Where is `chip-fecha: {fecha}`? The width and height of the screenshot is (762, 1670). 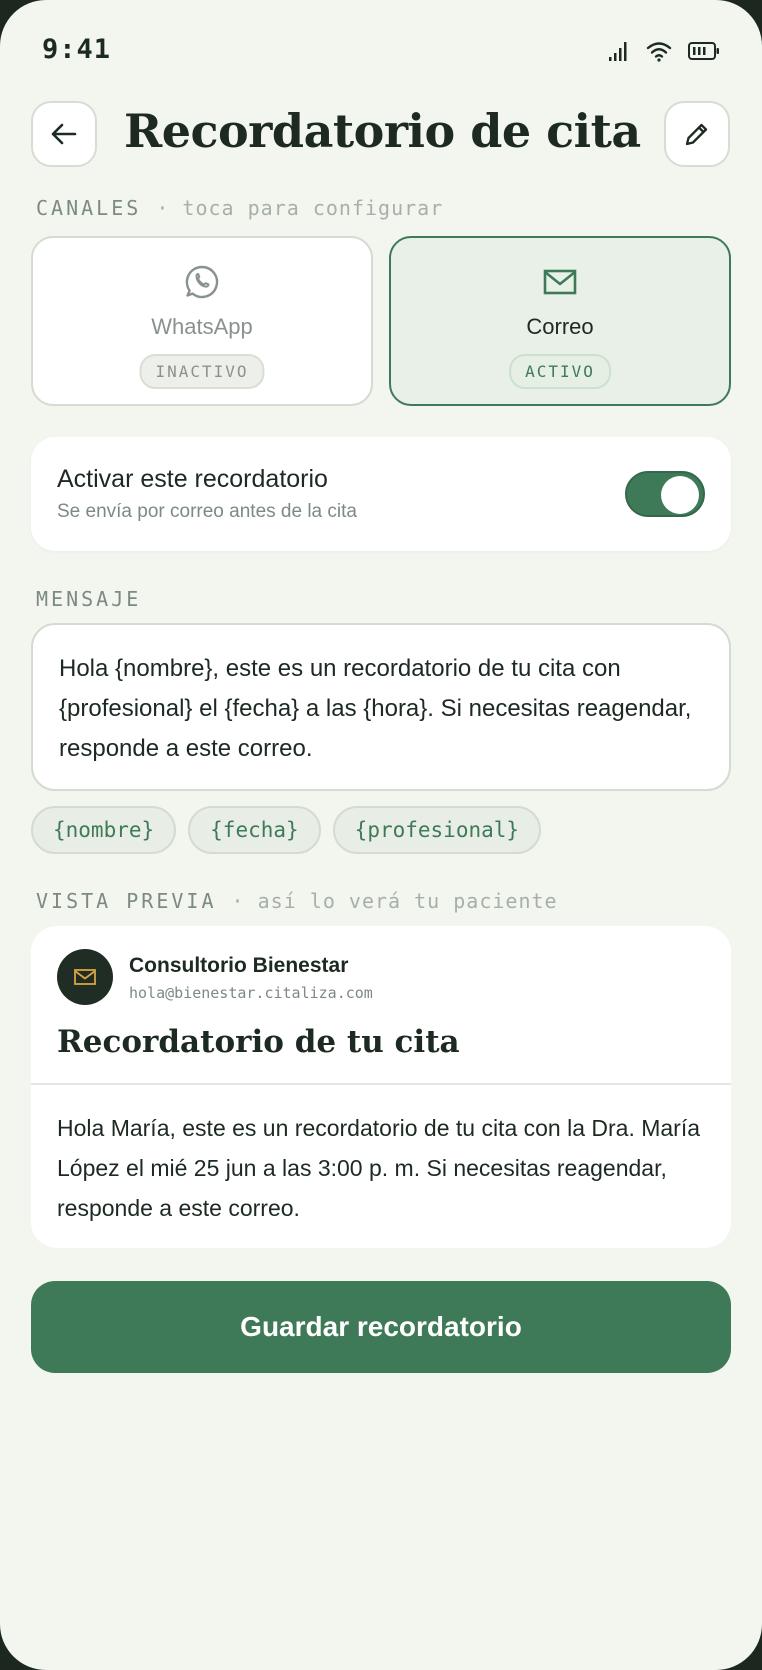
chip-fecha: {fecha} is located at coordinates (254, 830).